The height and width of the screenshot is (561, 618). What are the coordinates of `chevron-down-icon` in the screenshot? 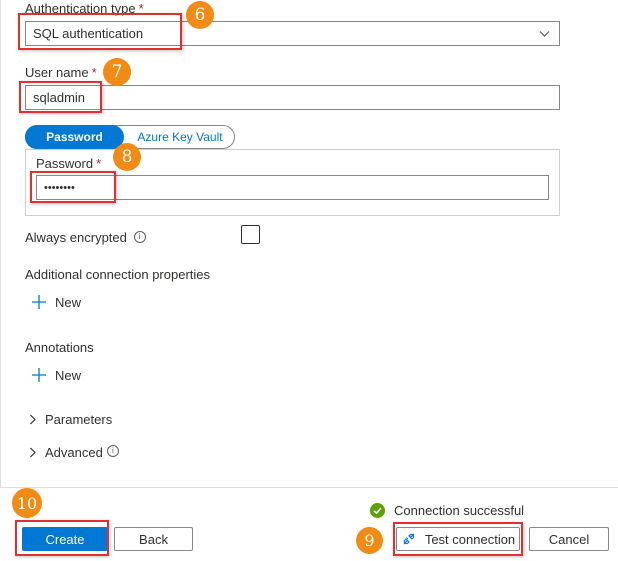 It's located at (544, 34).